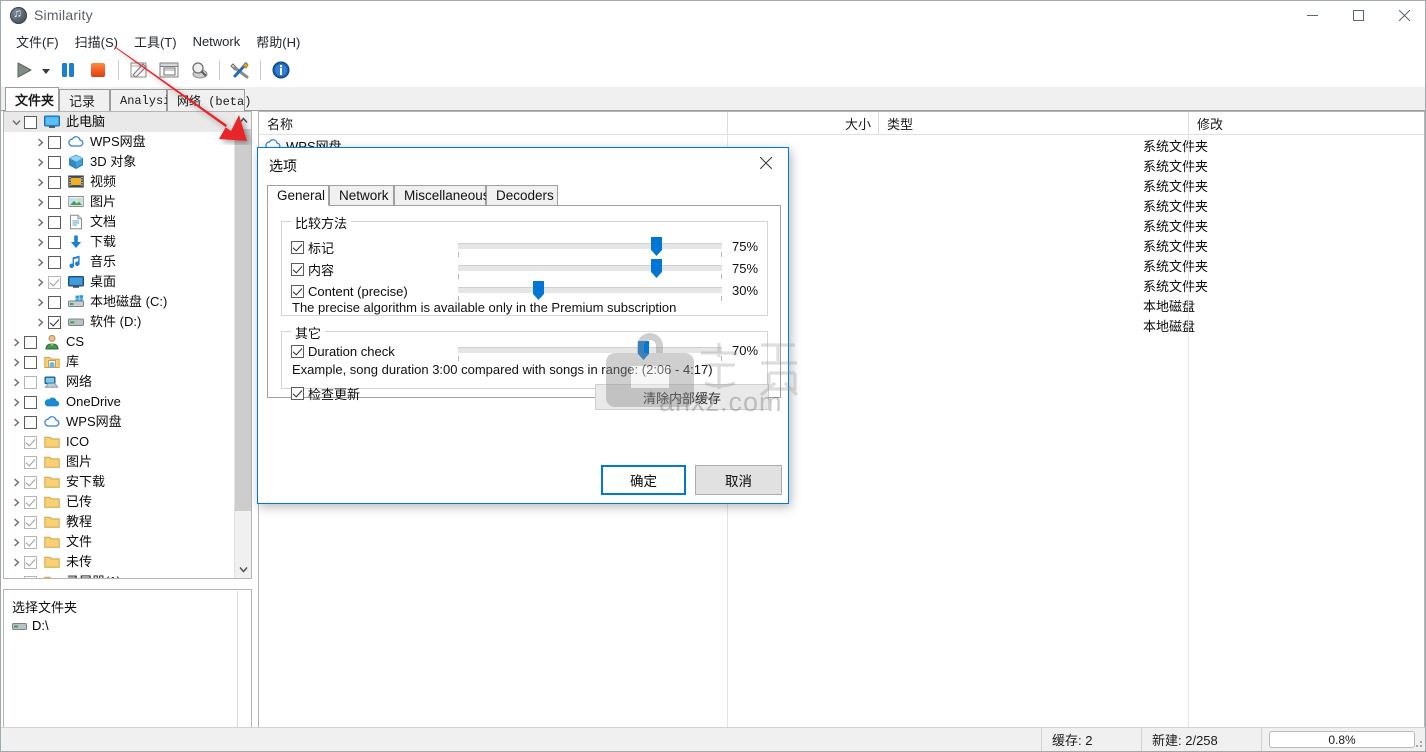 The image size is (1426, 752). Describe the element at coordinates (120, 262) in the screenshot. I see `tree-item-7: 音乐` at that location.